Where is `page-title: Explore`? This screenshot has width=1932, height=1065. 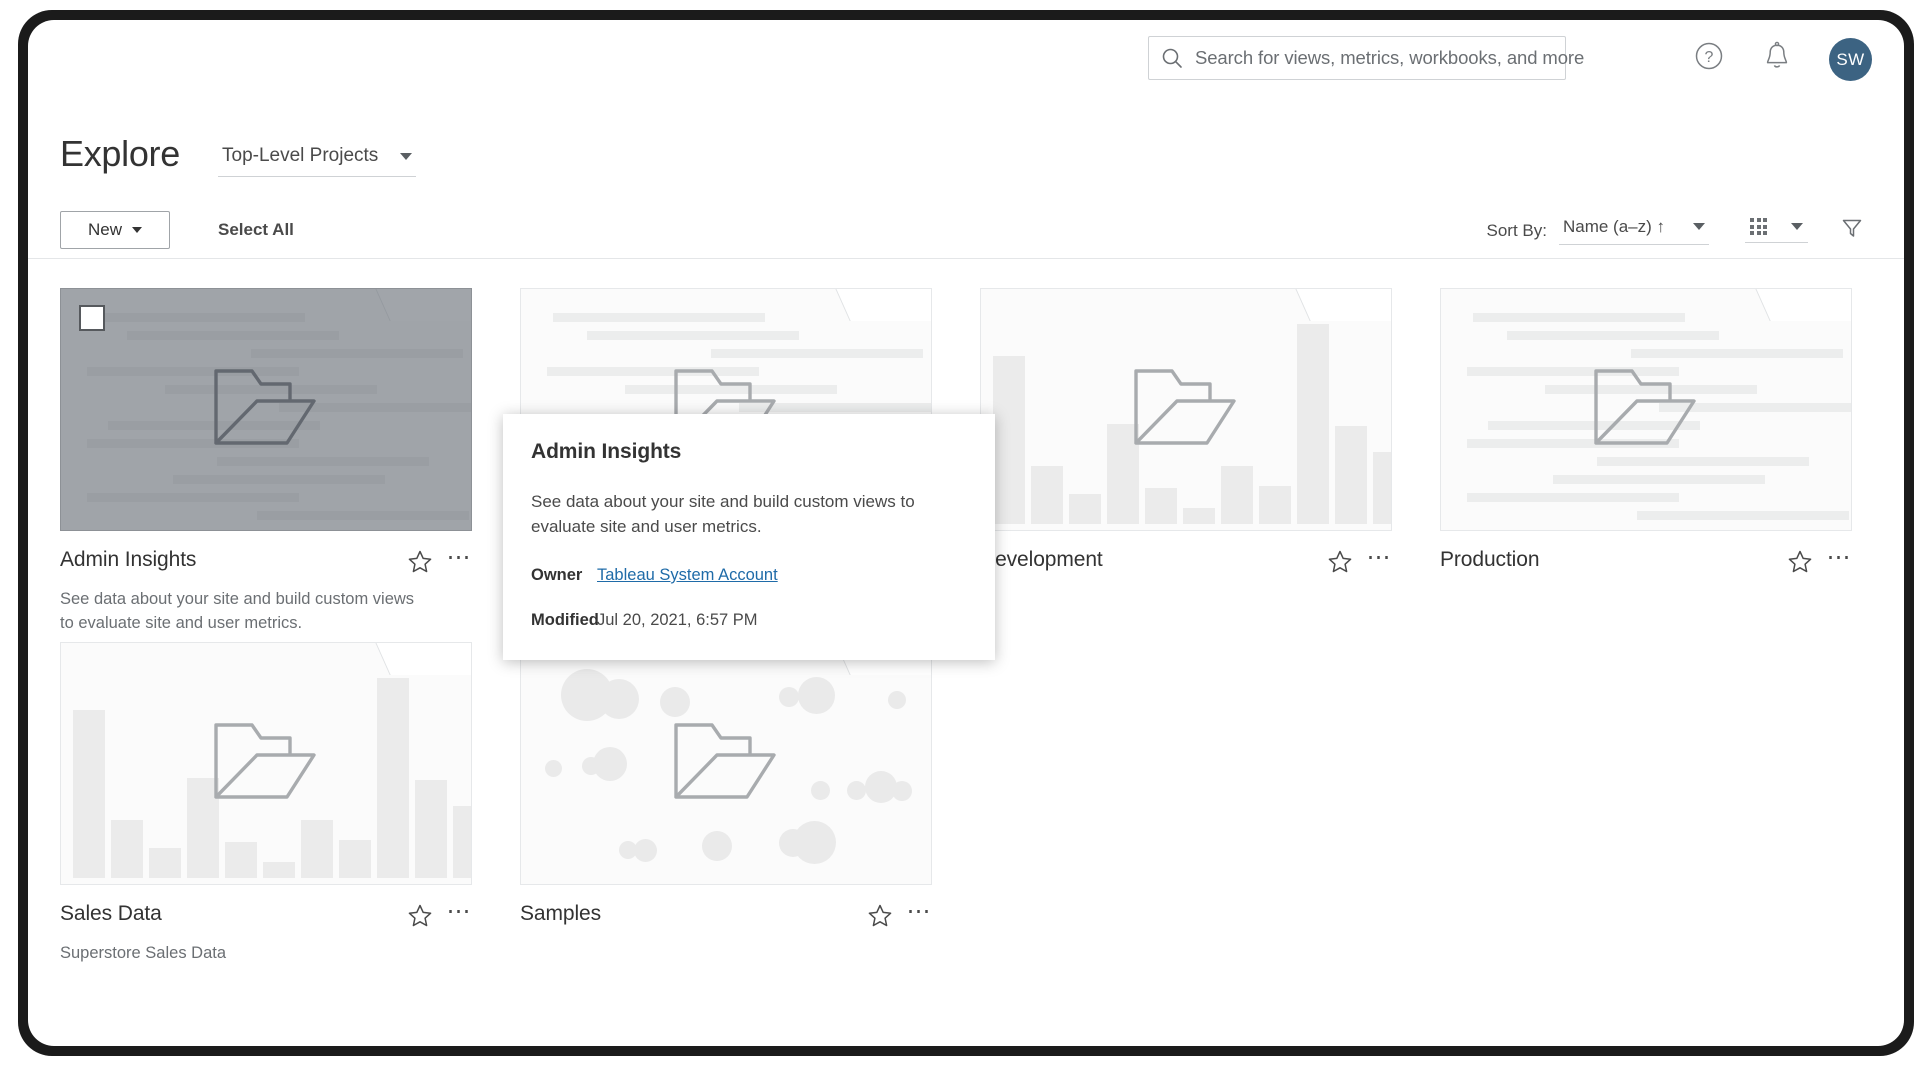 page-title: Explore is located at coordinates (120, 153).